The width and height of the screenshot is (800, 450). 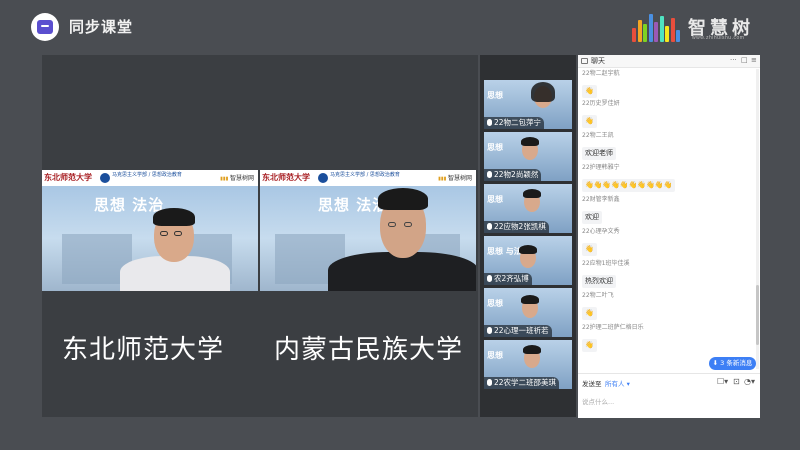 I want to click on participant-thumbnail: 思想 22心理一班祈若, so click(x=528, y=312).